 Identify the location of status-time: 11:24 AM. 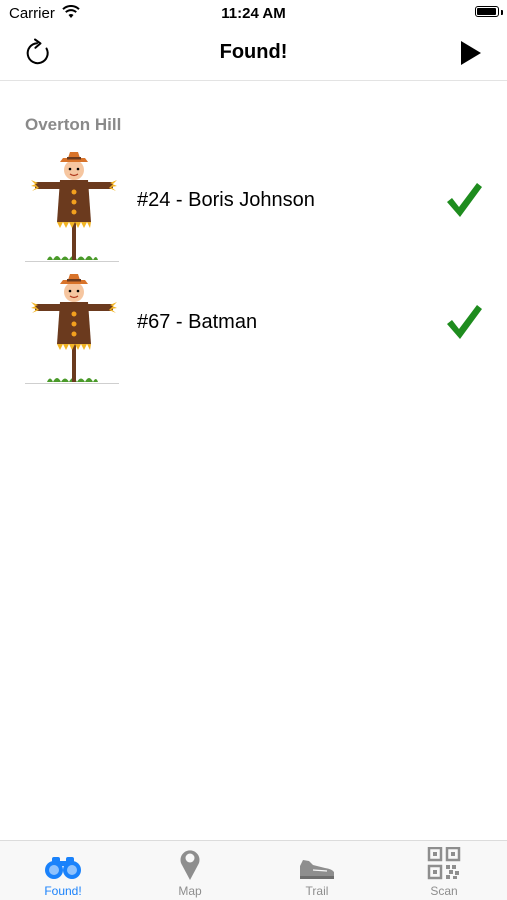
(253, 13).